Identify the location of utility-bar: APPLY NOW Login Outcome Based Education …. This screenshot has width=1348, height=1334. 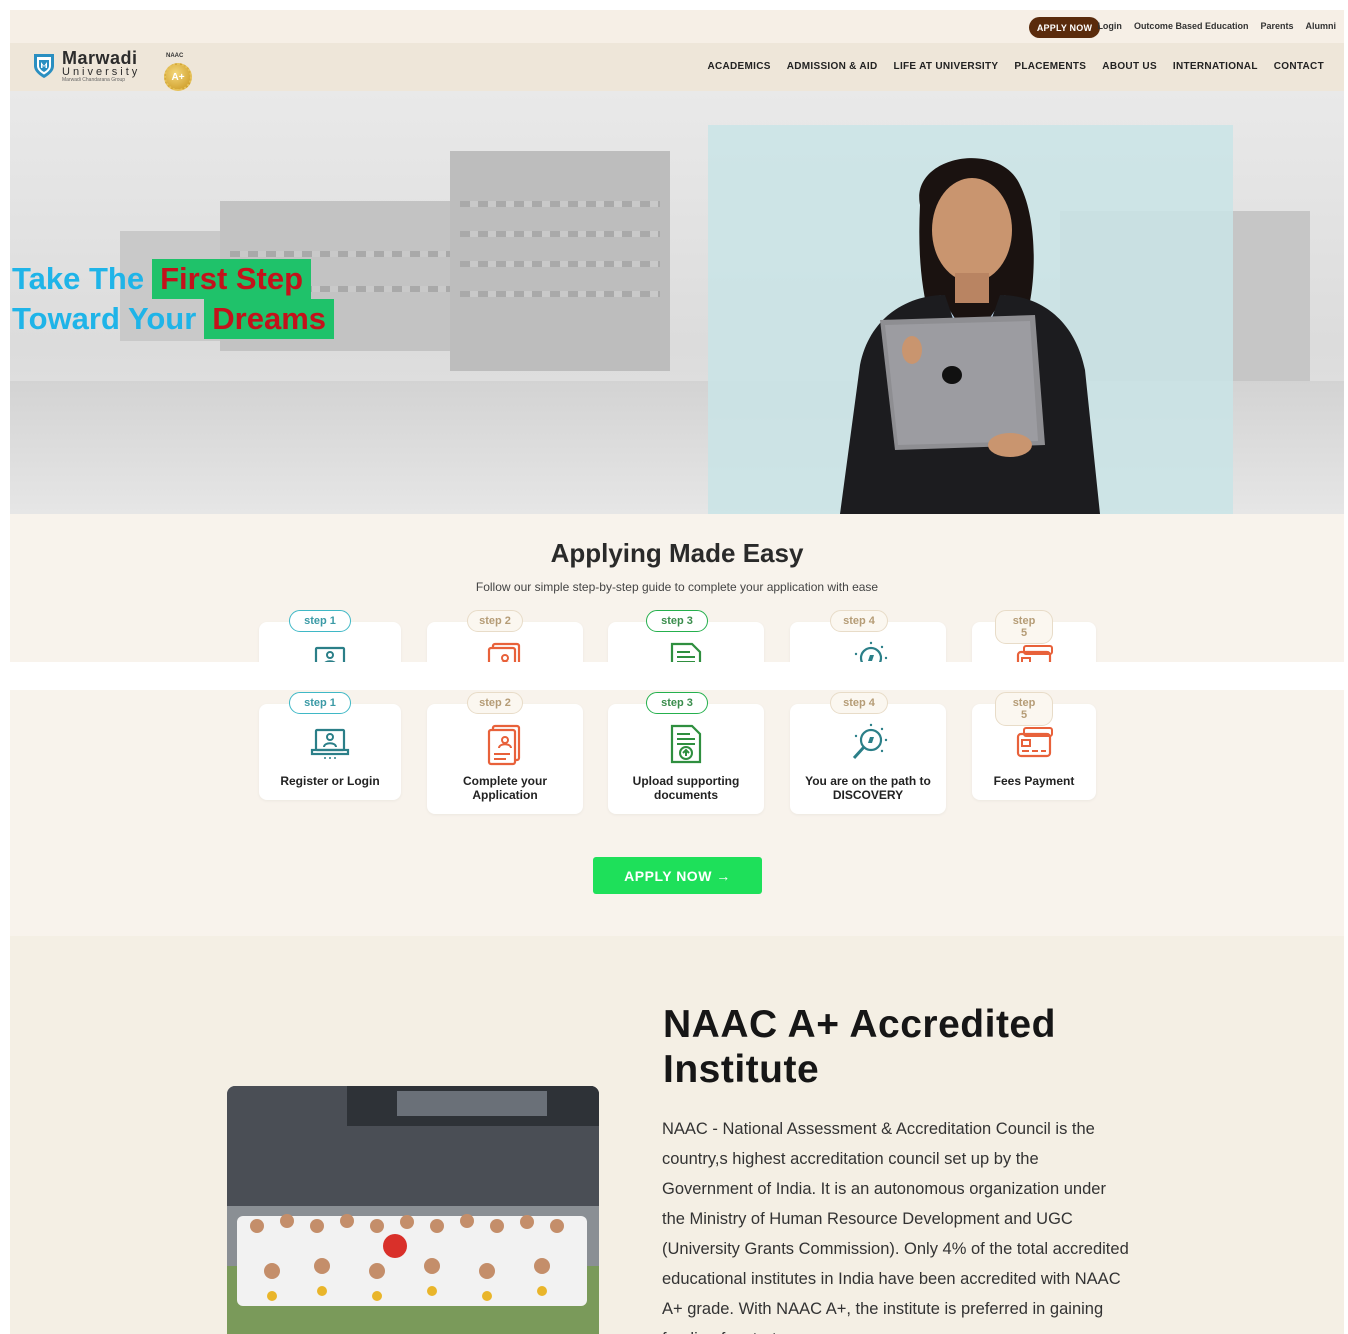
(677, 26).